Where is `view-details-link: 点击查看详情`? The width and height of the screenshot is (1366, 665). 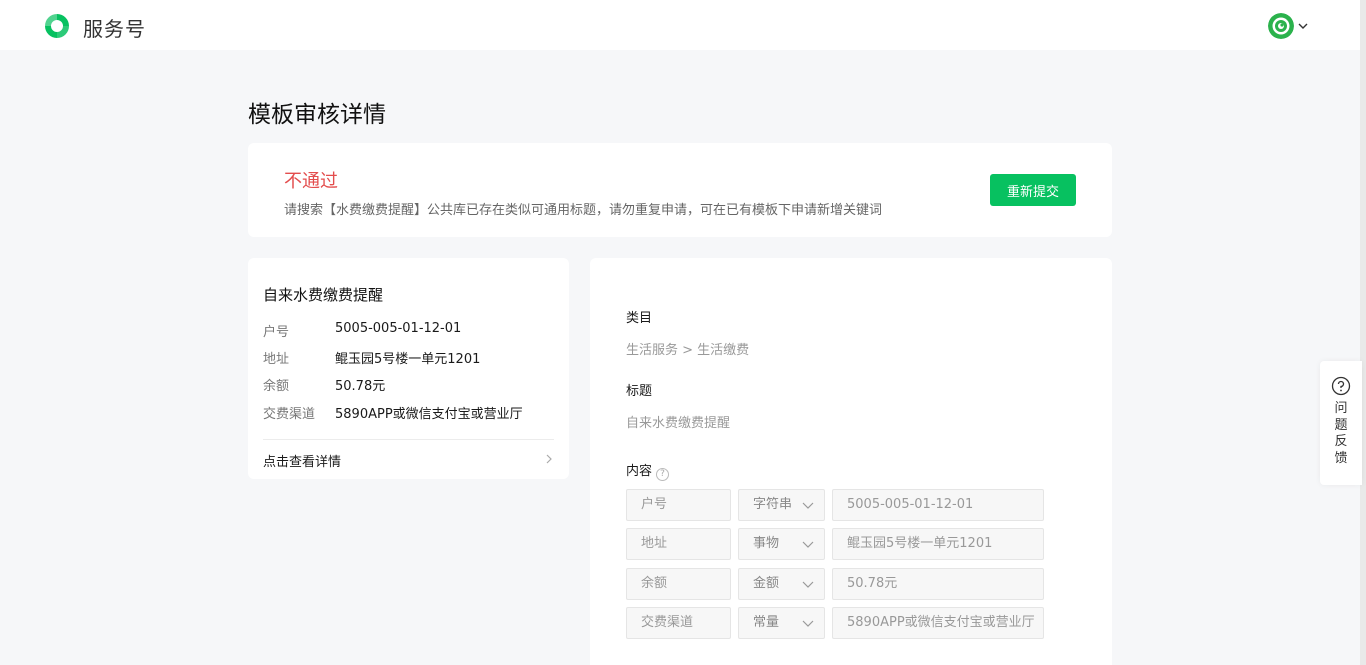
view-details-link: 点击查看详情 is located at coordinates (302, 460).